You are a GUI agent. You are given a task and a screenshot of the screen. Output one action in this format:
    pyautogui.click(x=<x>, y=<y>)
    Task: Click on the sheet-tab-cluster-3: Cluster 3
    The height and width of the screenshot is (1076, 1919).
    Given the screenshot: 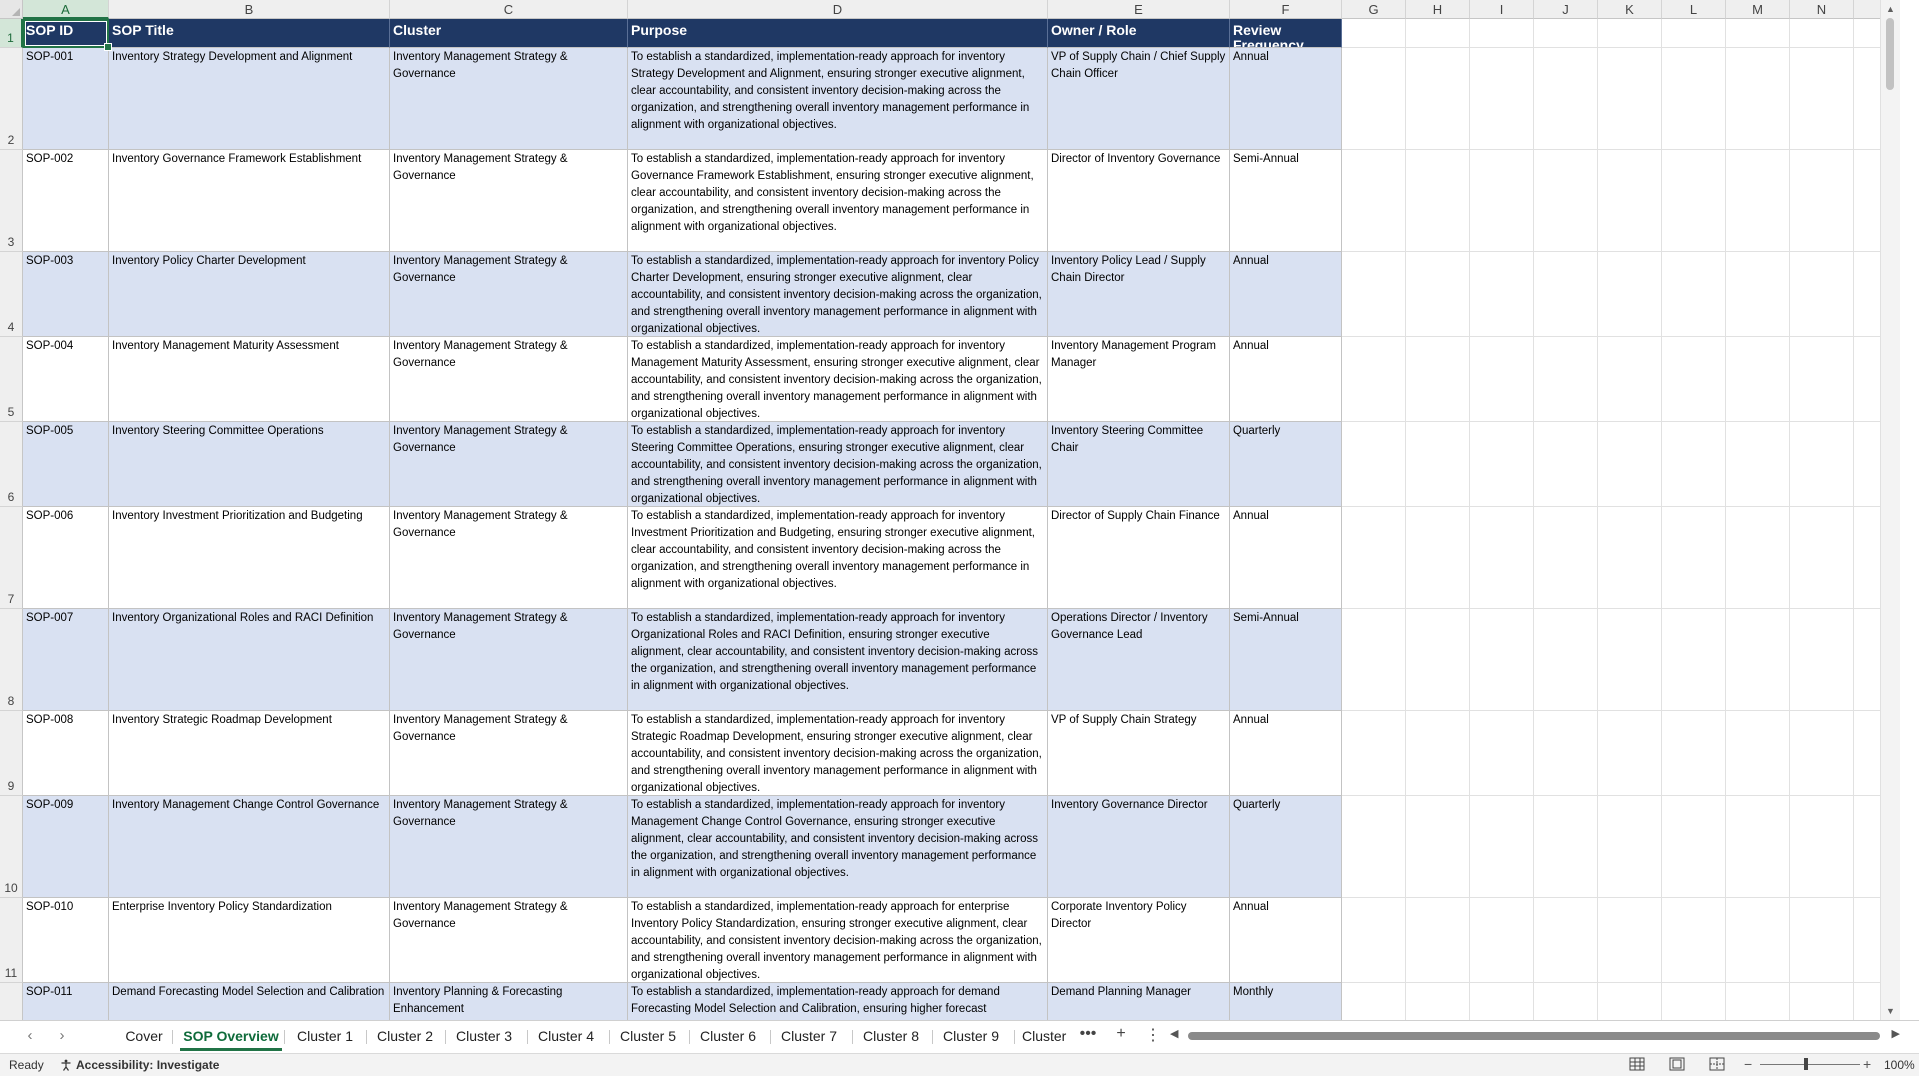 What is the action you would take?
    pyautogui.click(x=484, y=1036)
    